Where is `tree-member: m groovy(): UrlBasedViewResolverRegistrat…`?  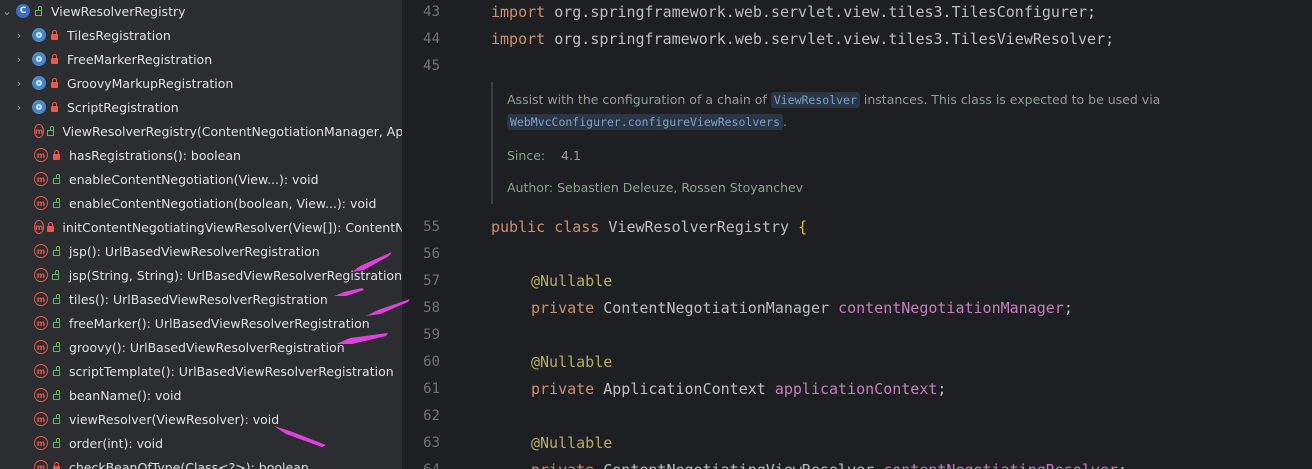
tree-member: m groovy(): UrlBasedViewResolverRegistrat… is located at coordinates (201, 347).